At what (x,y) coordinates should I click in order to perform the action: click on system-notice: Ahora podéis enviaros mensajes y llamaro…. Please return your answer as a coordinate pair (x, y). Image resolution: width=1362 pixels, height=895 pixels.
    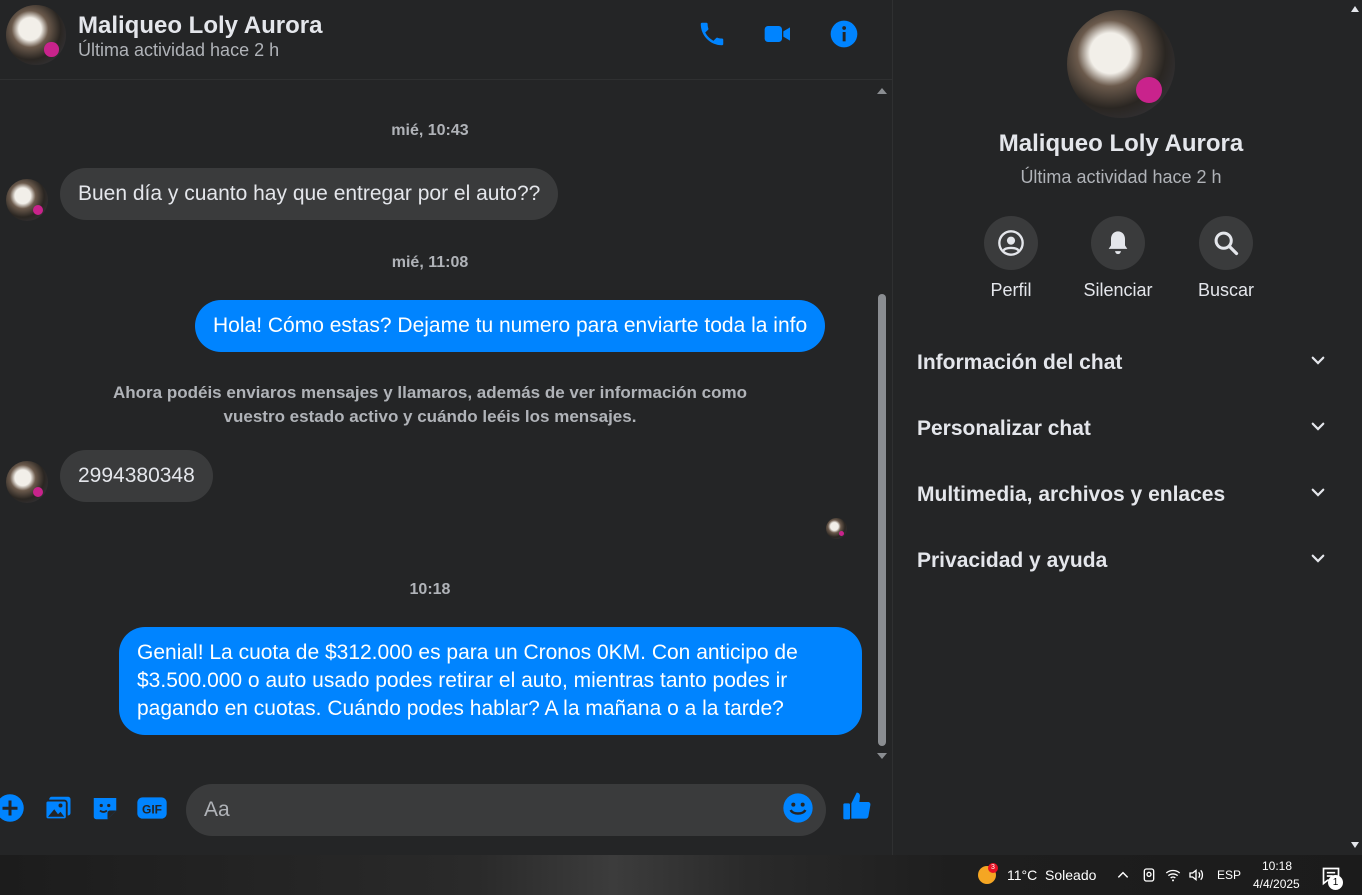
    Looking at the image, I should click on (430, 404).